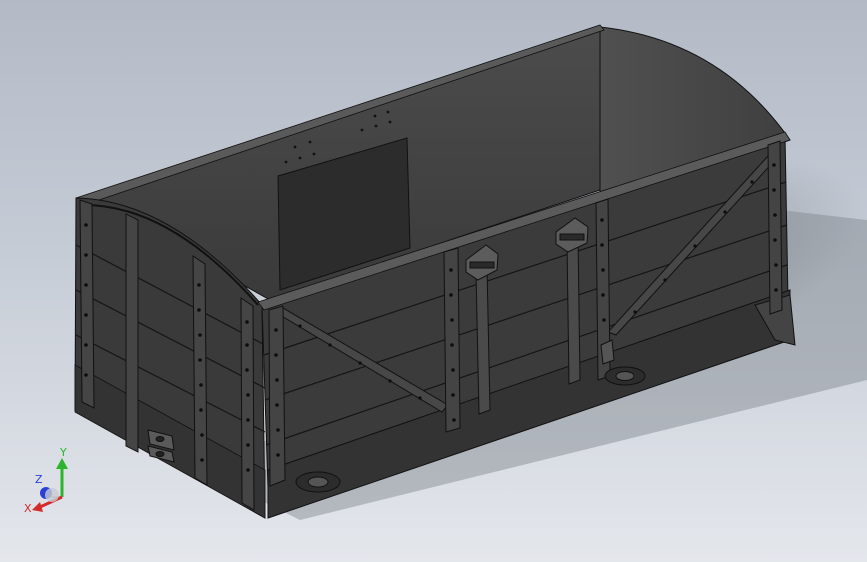 The image size is (867, 562). I want to click on door-latch, so click(607, 352).